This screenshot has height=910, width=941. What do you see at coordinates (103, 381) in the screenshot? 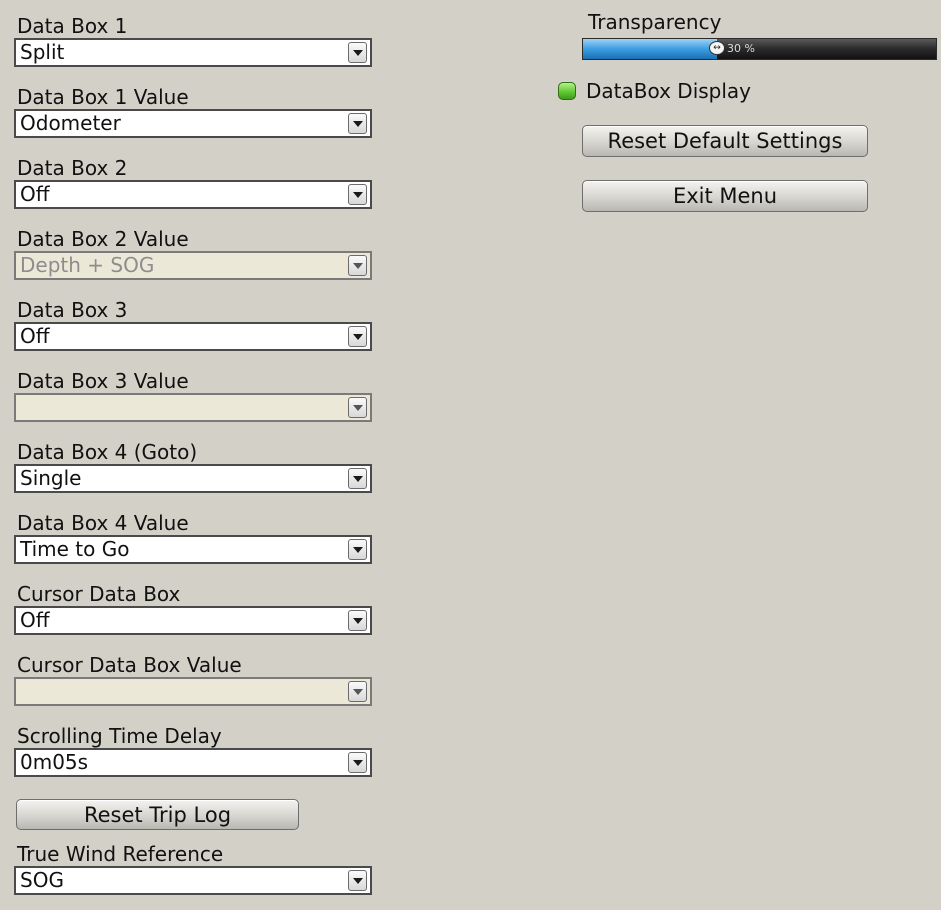
I see `field-label: Data Box 3 Value` at bounding box center [103, 381].